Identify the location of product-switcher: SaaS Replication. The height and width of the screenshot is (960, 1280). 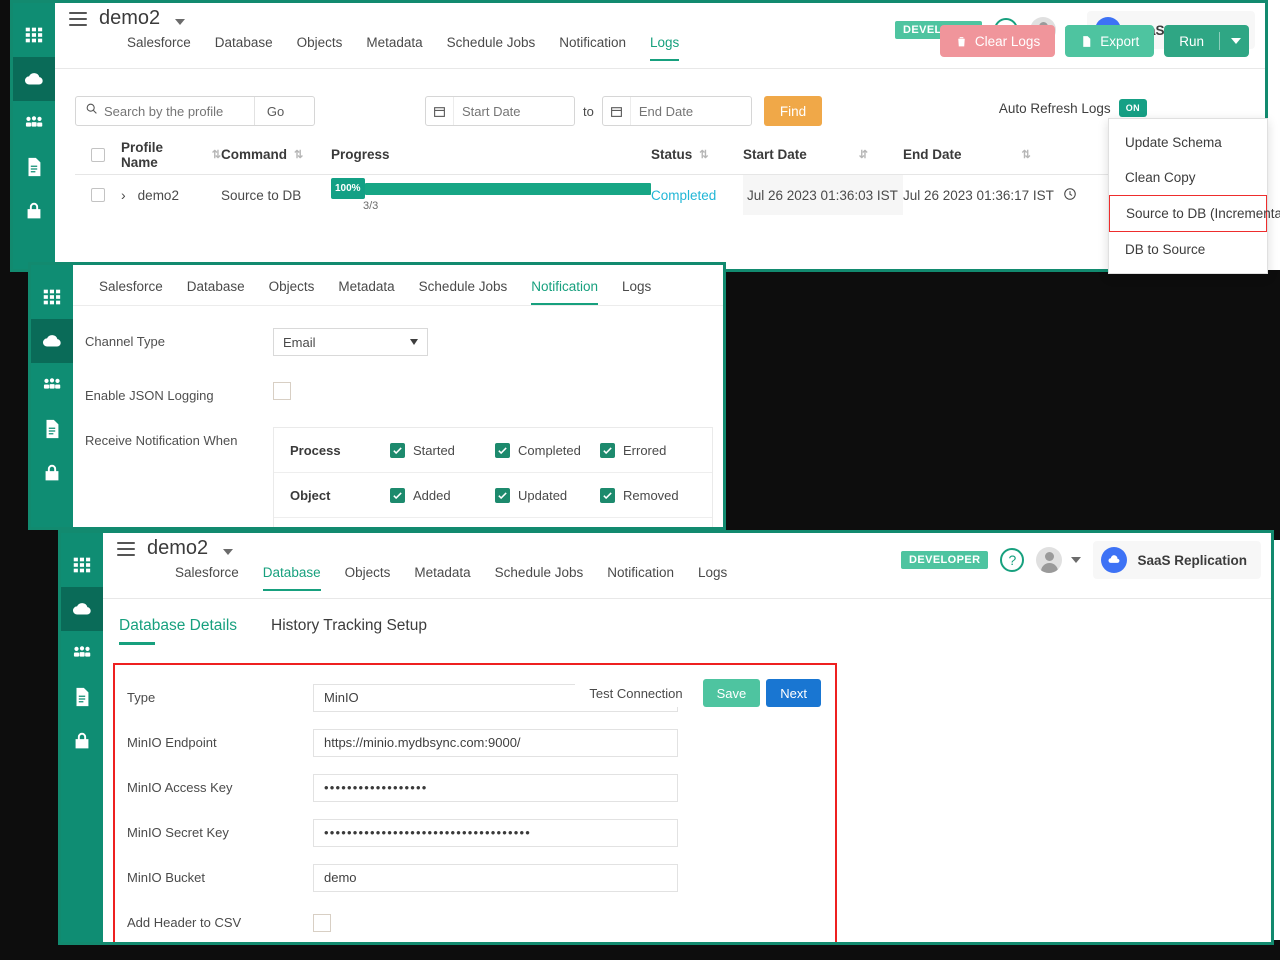
(1177, 560).